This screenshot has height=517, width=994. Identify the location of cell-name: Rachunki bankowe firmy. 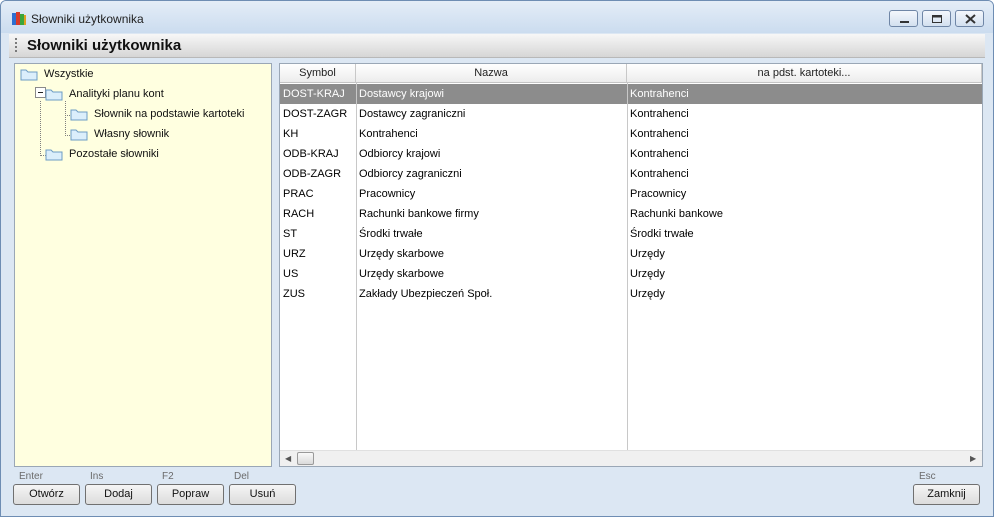
(419, 214).